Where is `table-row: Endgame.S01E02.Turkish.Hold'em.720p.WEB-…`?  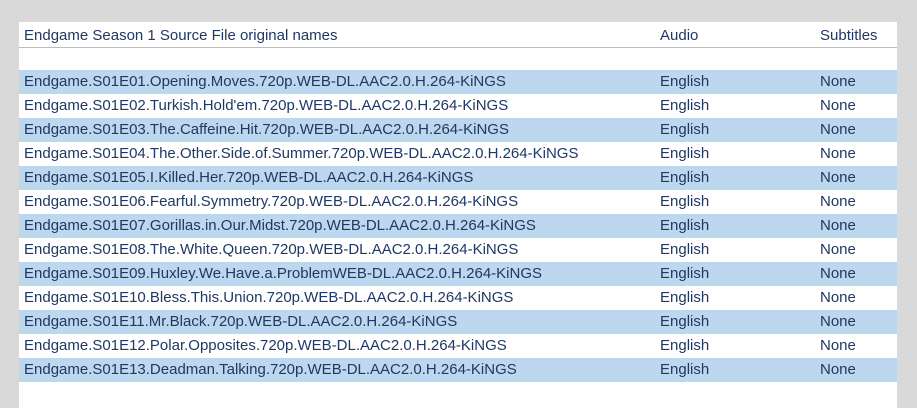 table-row: Endgame.S01E02.Turkish.Hold'em.720p.WEB-… is located at coordinates (458, 106).